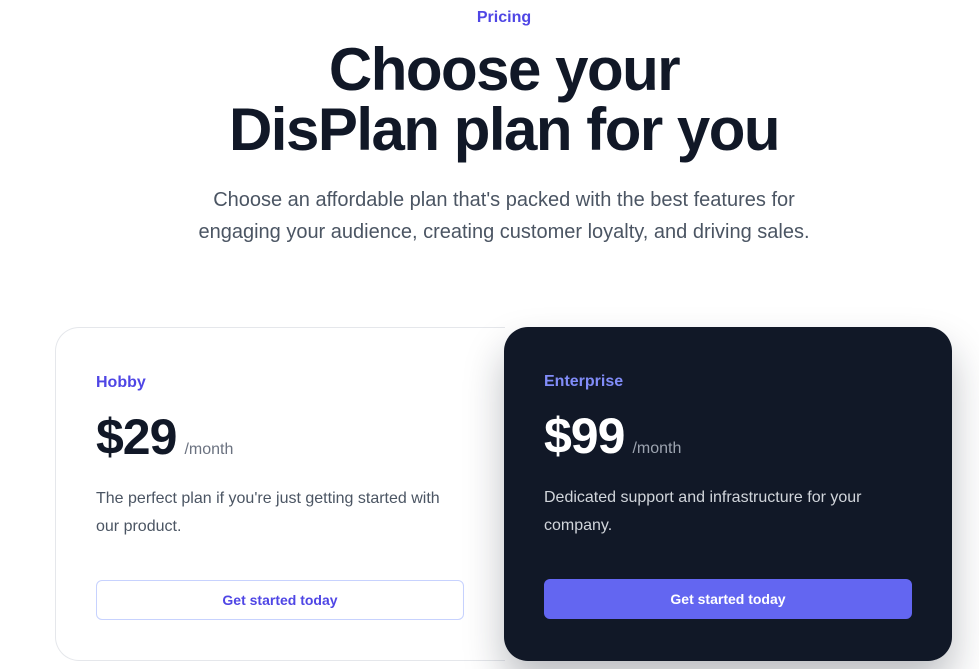 This screenshot has height=669, width=979. Describe the element at coordinates (504, 129) in the screenshot. I see `page-title-line-2: DisPlan plan for you` at that location.